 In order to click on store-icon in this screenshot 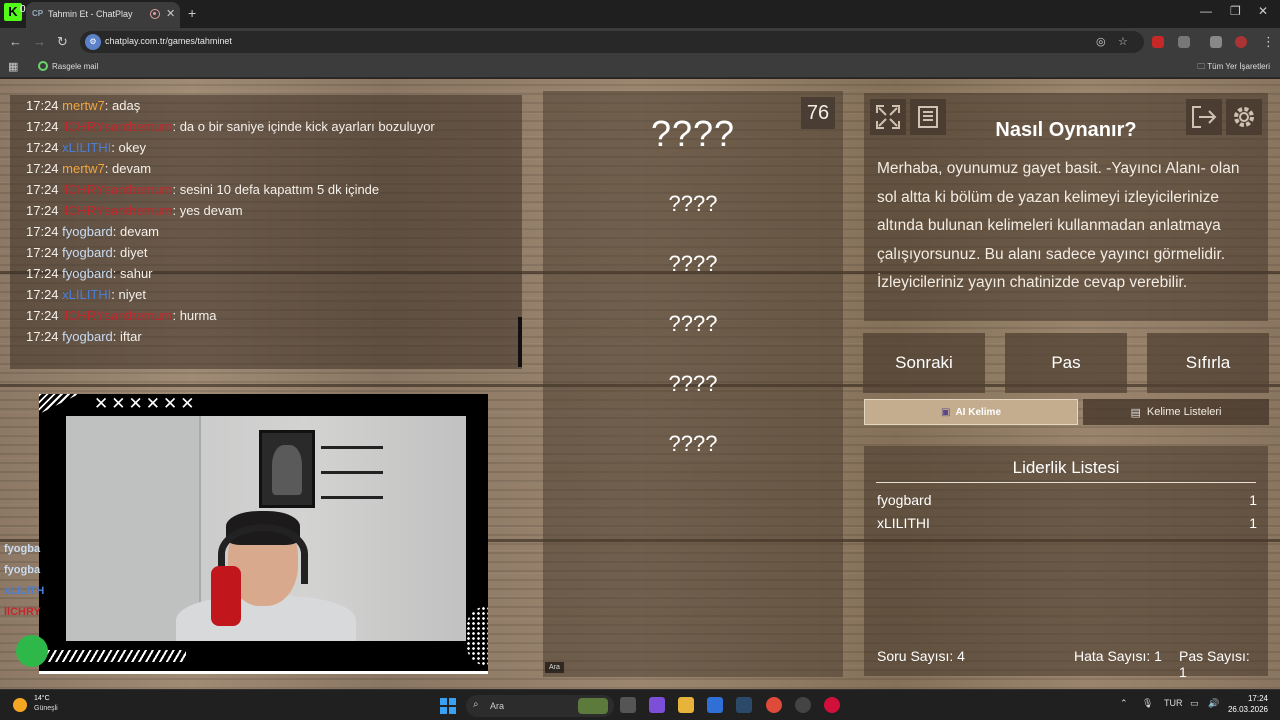, I will do `click(715, 705)`.